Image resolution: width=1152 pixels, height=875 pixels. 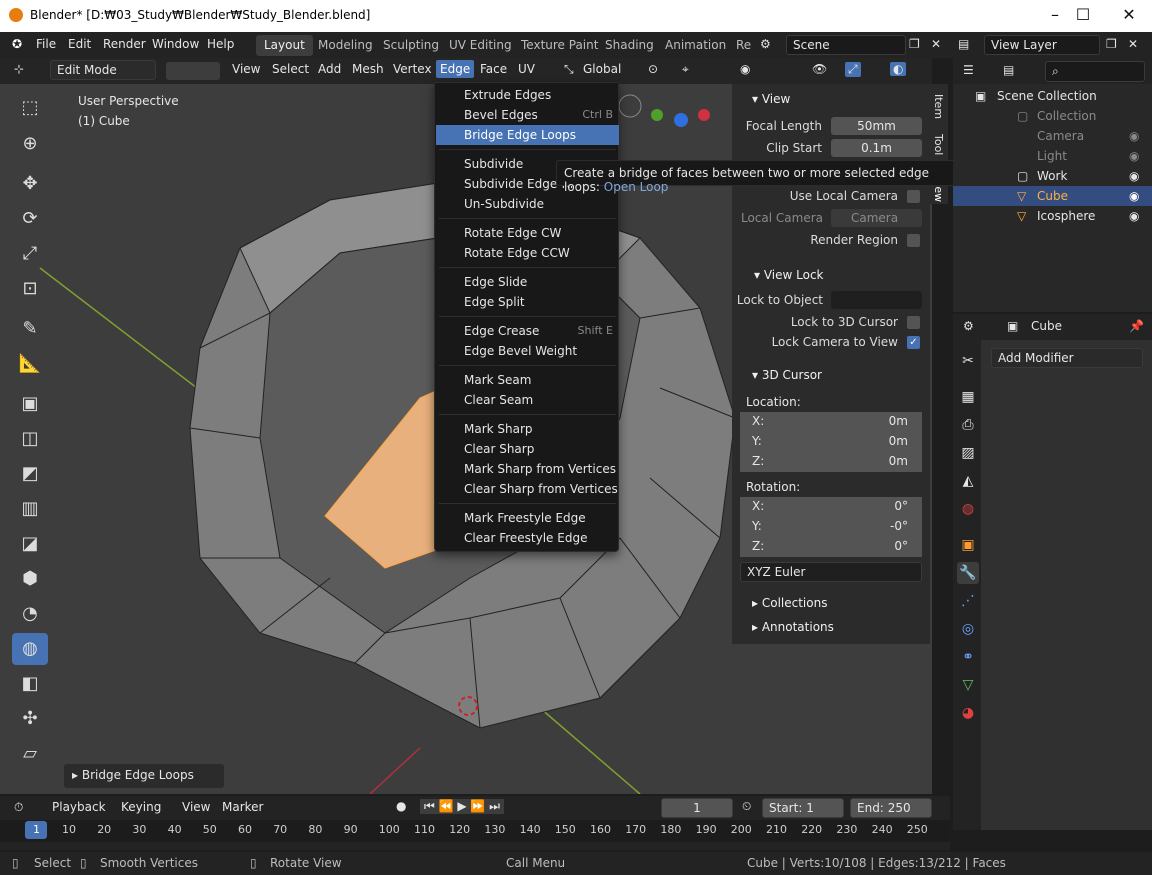 What do you see at coordinates (968, 326) in the screenshot?
I see `properties-editor-icon: ⚙` at bounding box center [968, 326].